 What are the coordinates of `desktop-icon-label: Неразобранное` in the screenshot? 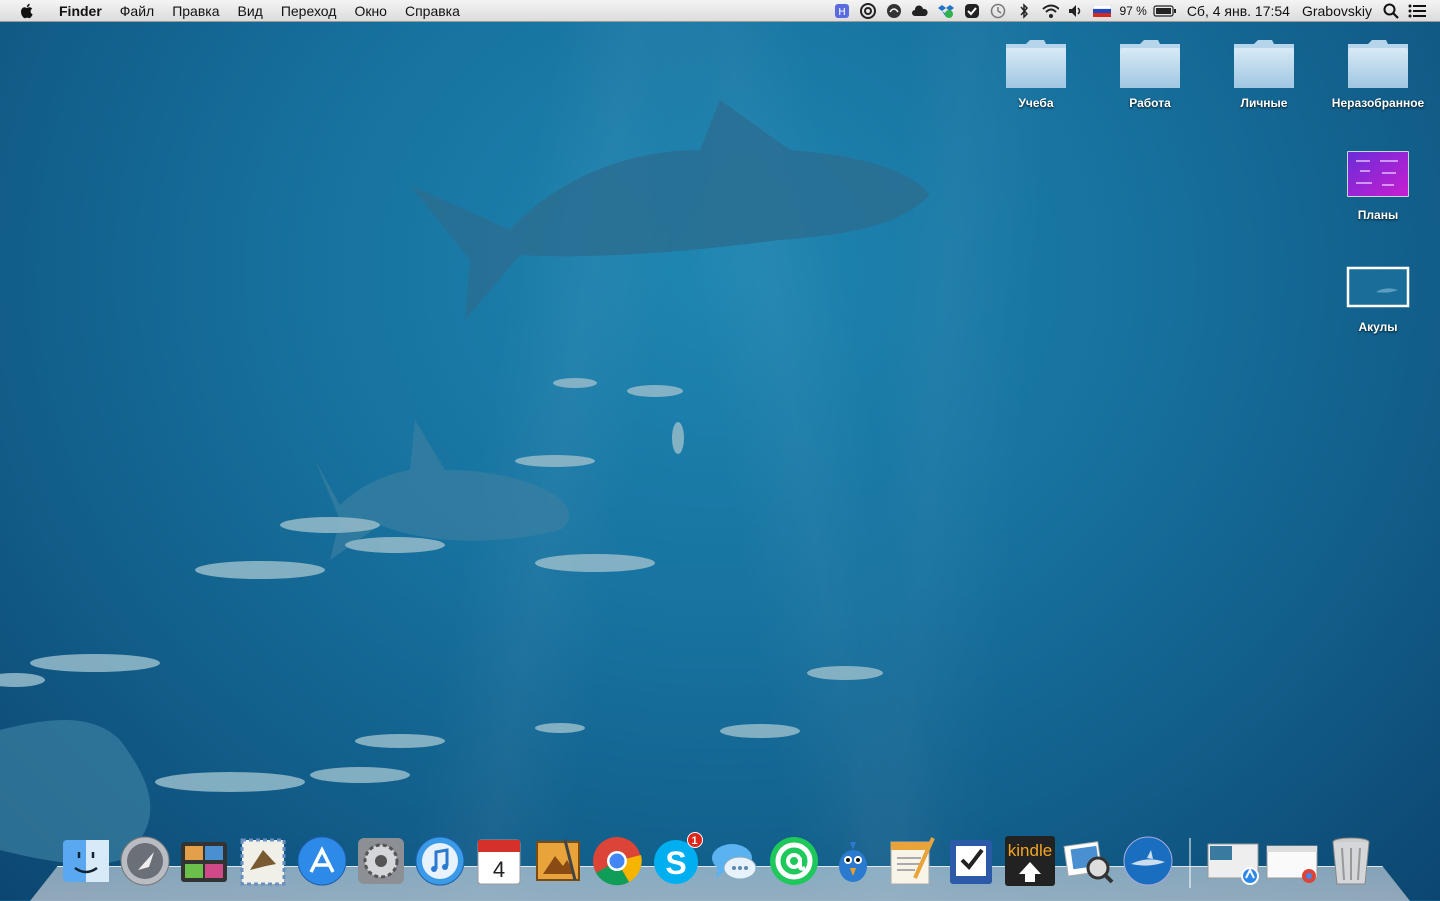 It's located at (1378, 103).